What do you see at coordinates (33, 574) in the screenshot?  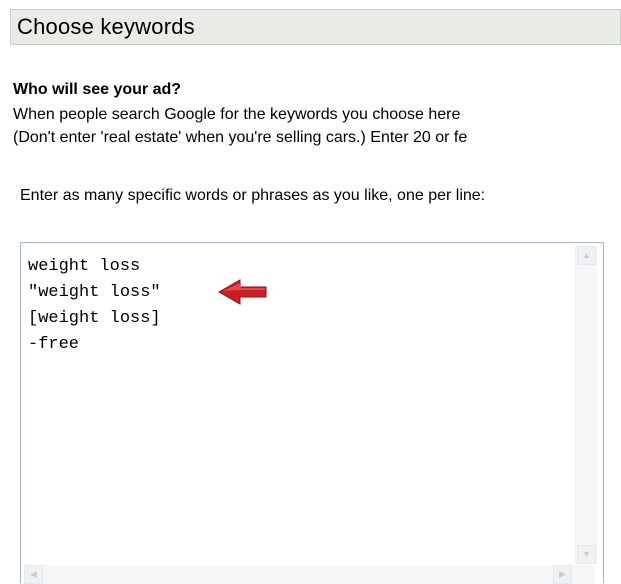 I see `scroll-left-arrow-icon: ◀` at bounding box center [33, 574].